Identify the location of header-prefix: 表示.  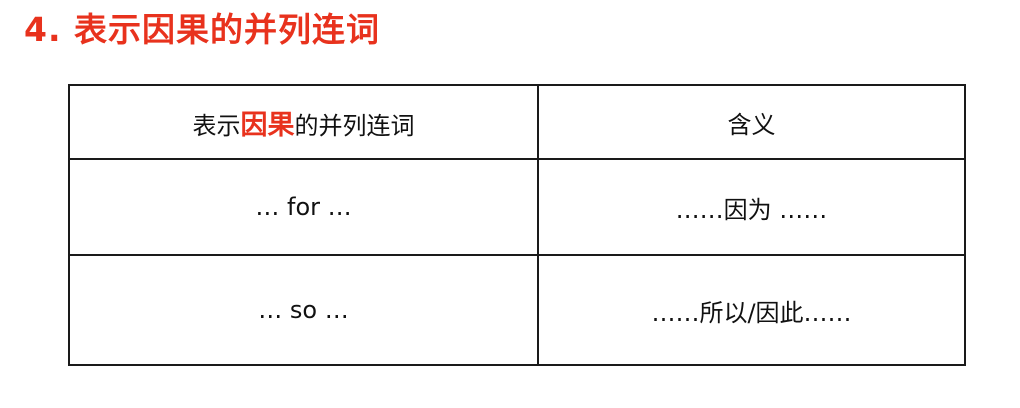
(216, 125).